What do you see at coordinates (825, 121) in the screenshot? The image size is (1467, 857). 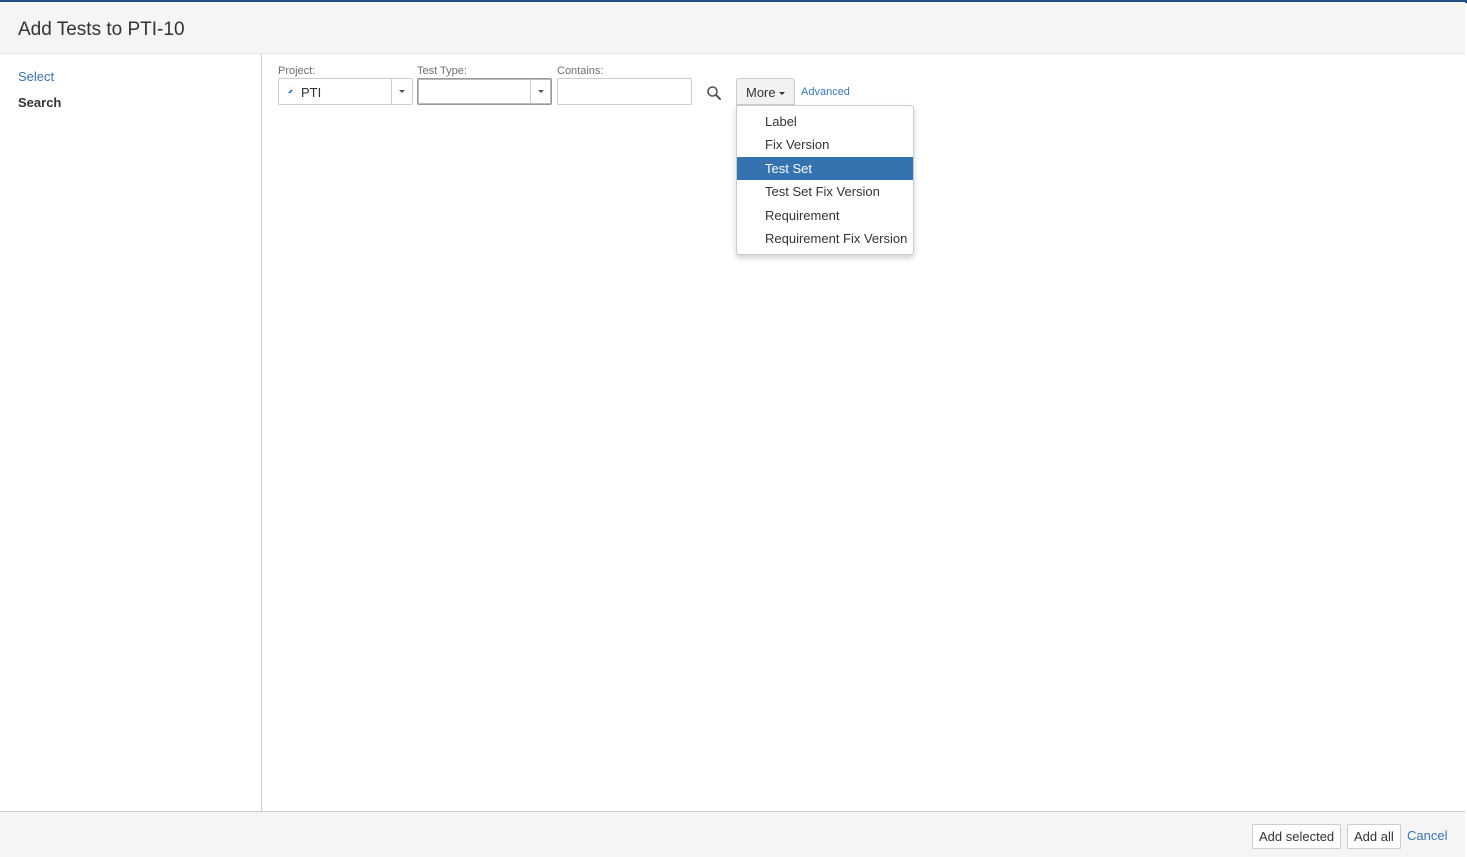 I see `menu-item-label: Label` at bounding box center [825, 121].